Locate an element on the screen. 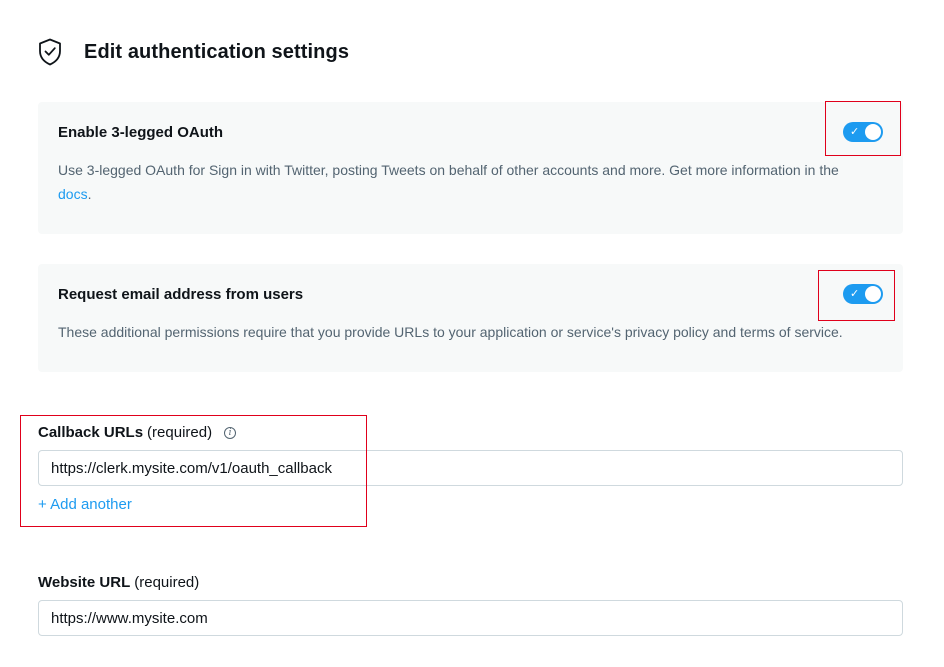 This screenshot has height=667, width=944. page-header: Edit authentication settings is located at coordinates (193, 52).